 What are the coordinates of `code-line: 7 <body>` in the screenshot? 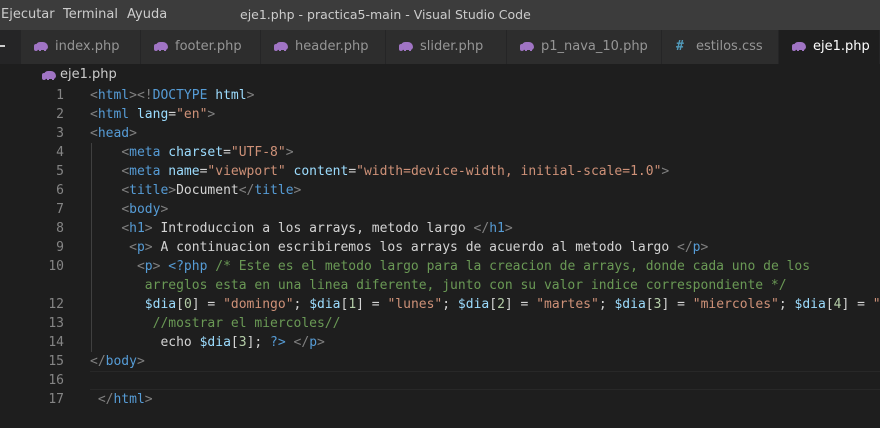 It's located at (440, 209).